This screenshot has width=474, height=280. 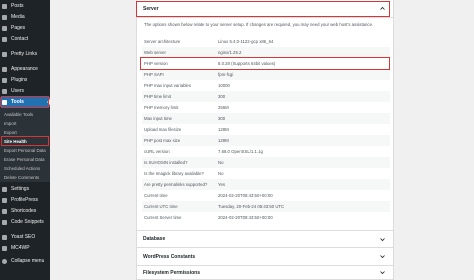 I want to click on link-icon, so click(x=4, y=54).